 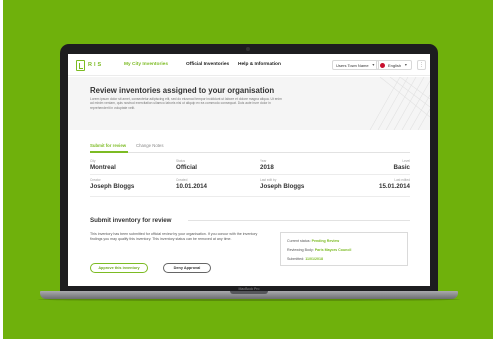 What do you see at coordinates (131, 220) in the screenshot?
I see `section-title: Submit inventory for review` at bounding box center [131, 220].